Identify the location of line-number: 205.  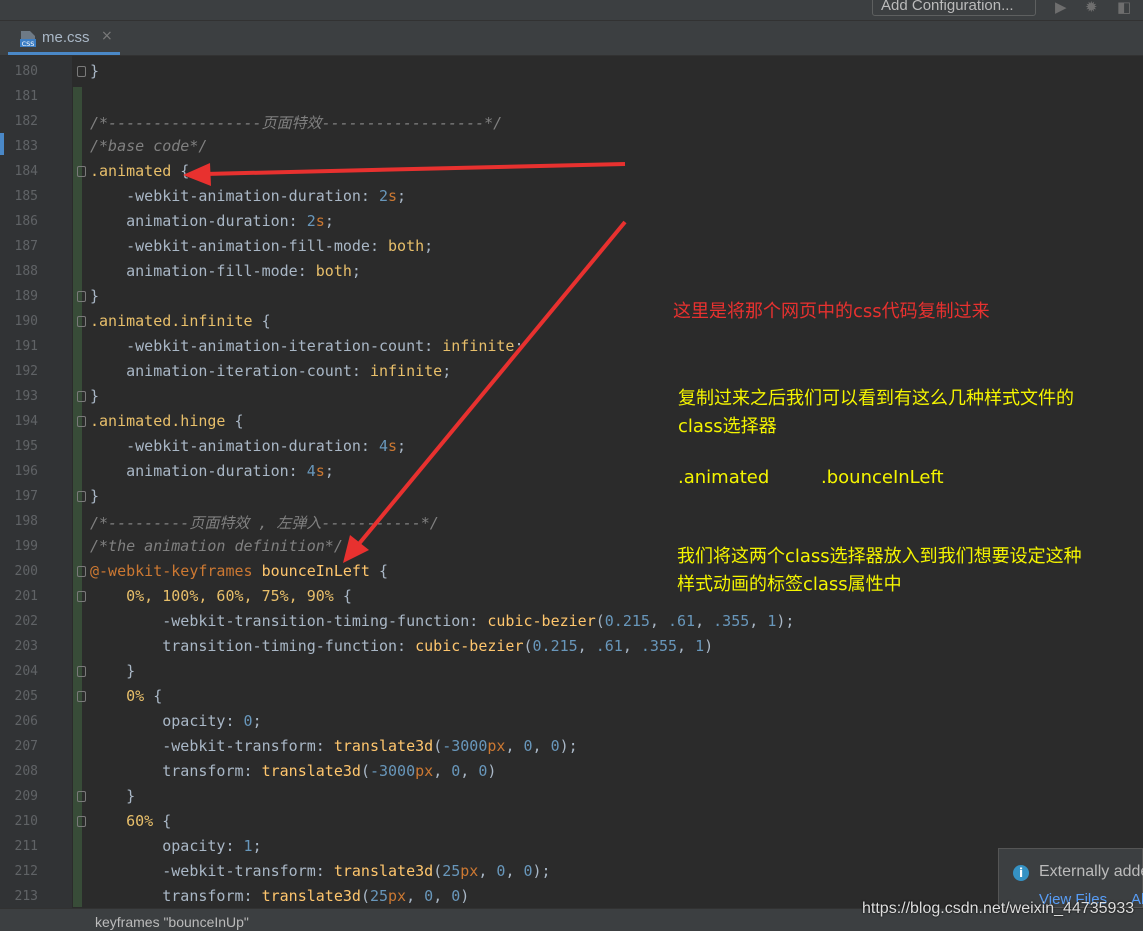
(26, 696).